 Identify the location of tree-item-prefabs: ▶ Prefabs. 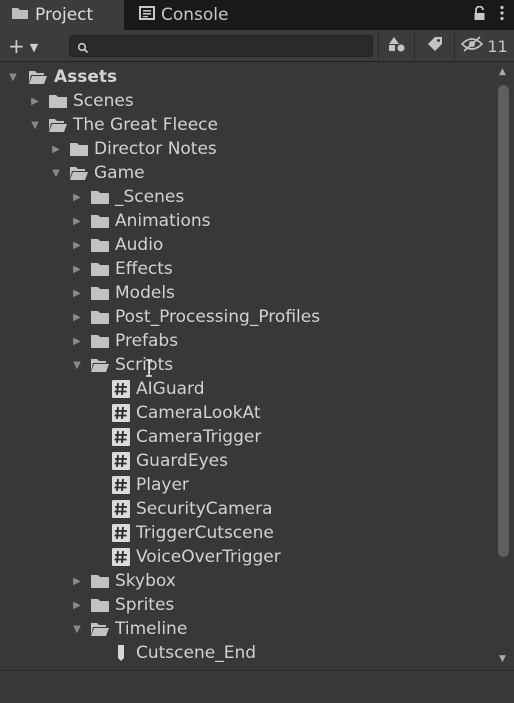
(247, 341).